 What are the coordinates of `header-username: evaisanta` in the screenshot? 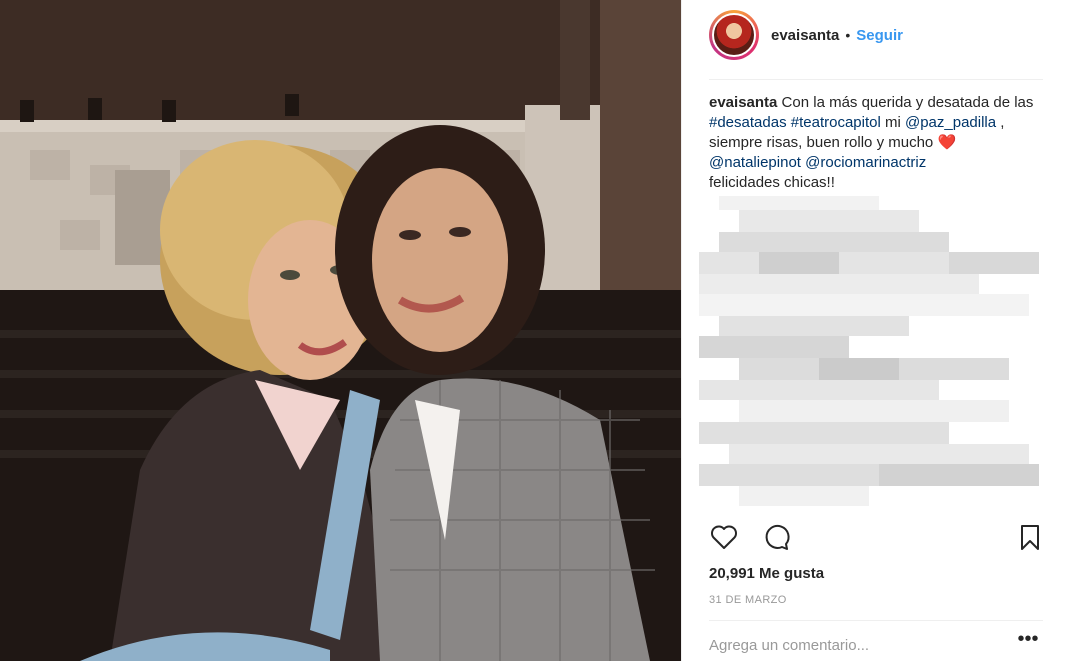 It's located at (805, 35).